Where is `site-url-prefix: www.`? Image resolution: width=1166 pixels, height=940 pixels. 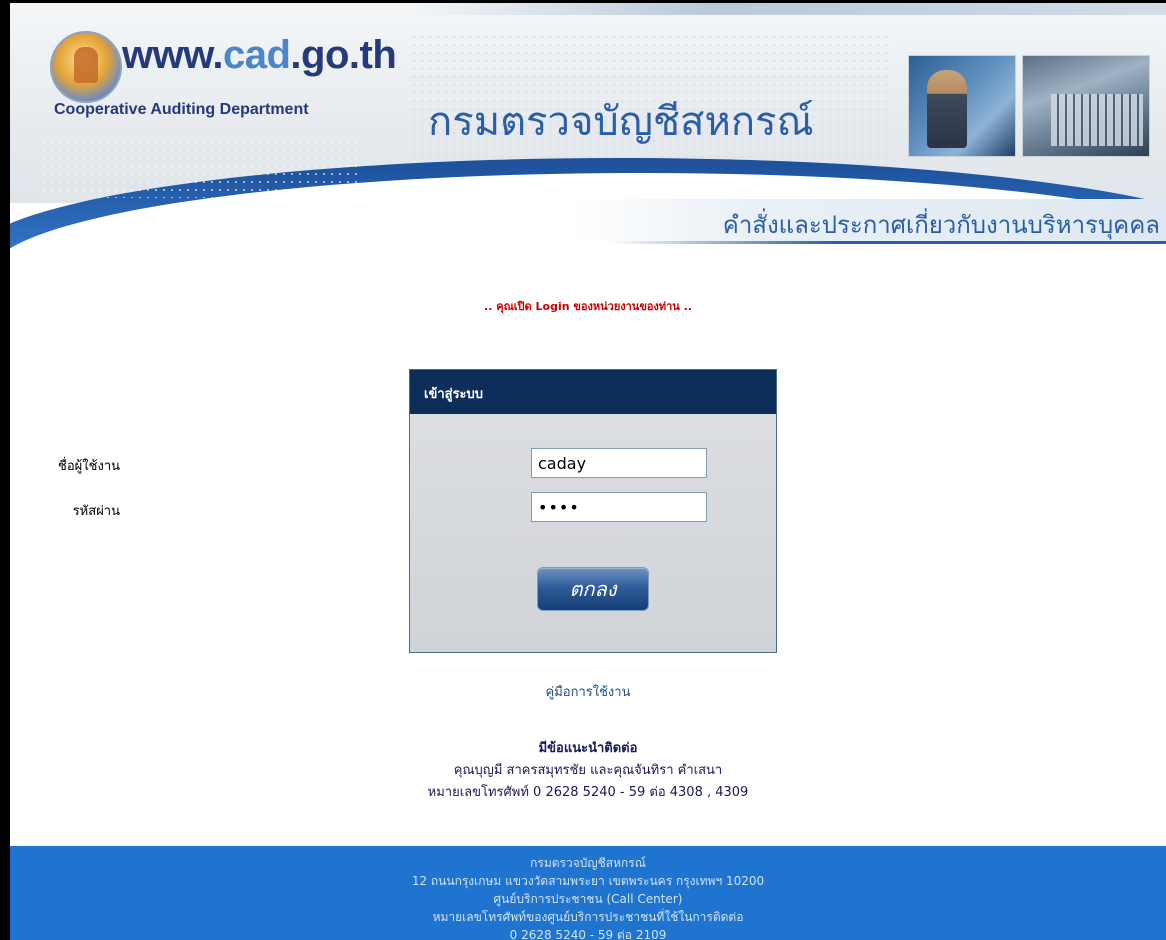
site-url-prefix: www. is located at coordinates (172, 55).